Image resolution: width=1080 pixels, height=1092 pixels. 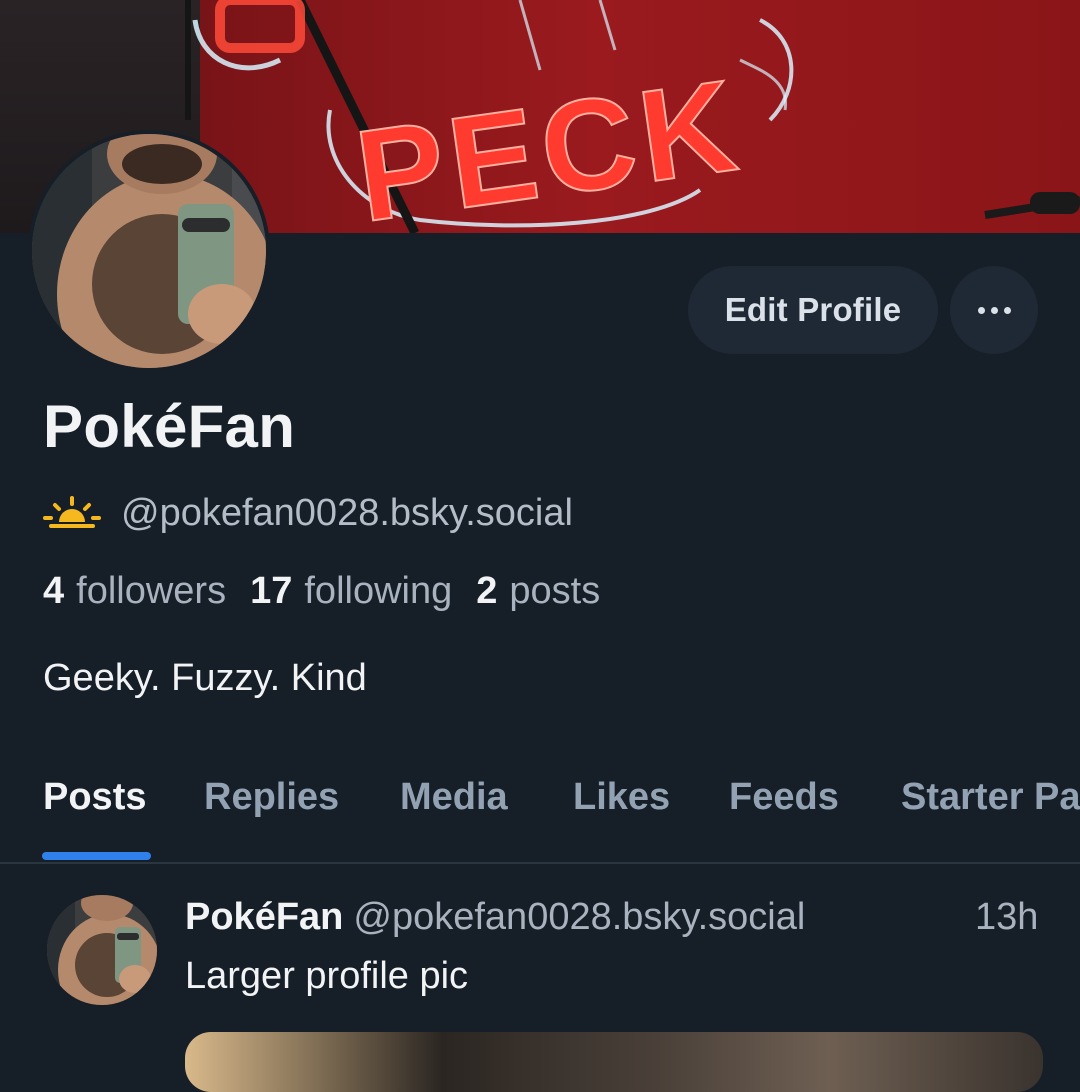 What do you see at coordinates (1006, 917) in the screenshot?
I see `post-timestamp: 13h` at bounding box center [1006, 917].